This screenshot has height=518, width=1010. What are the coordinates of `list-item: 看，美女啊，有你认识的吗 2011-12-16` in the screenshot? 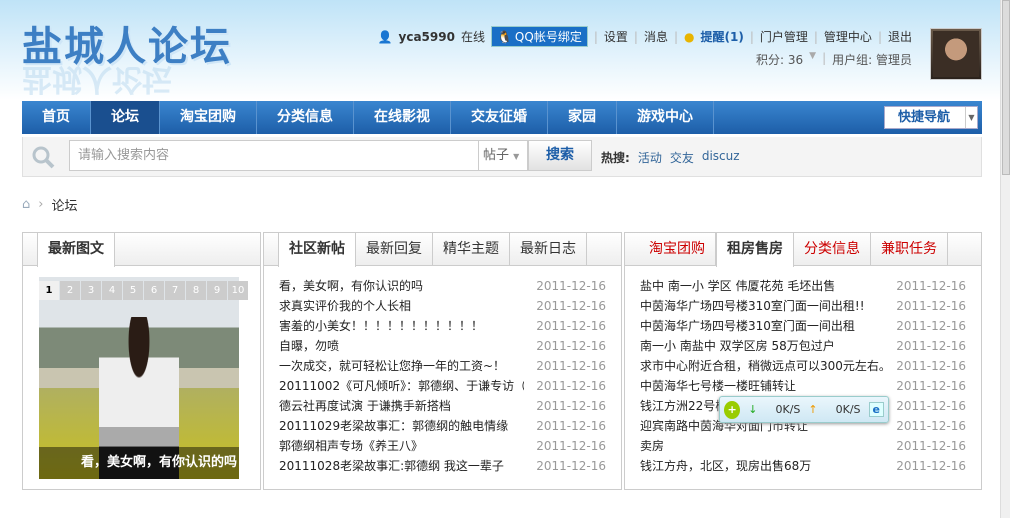 It's located at (442, 286).